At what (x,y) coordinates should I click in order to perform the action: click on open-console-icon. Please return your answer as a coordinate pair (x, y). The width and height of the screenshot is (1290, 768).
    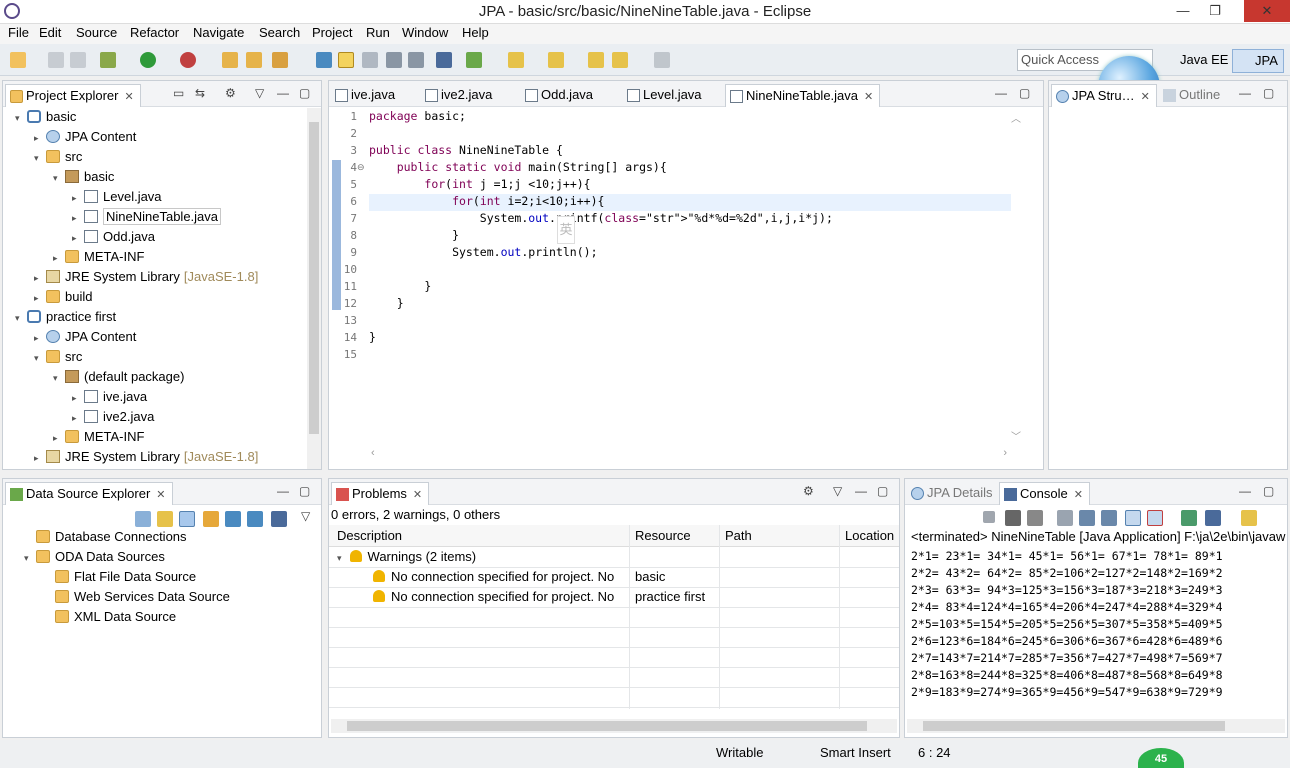
    Looking at the image, I should click on (1249, 518).